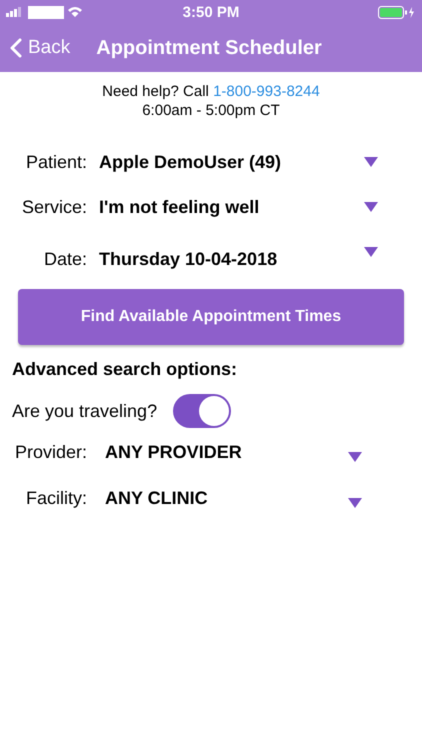 The width and height of the screenshot is (422, 750). I want to click on chevron-left-icon, so click(16, 48).